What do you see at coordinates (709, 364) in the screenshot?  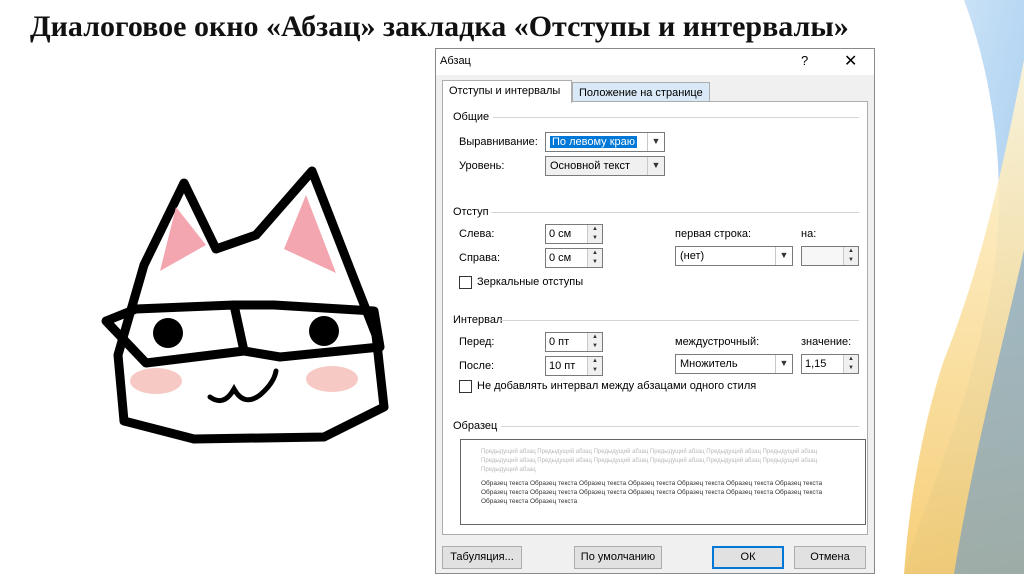 I see `line-spacing-value: Множитель` at bounding box center [709, 364].